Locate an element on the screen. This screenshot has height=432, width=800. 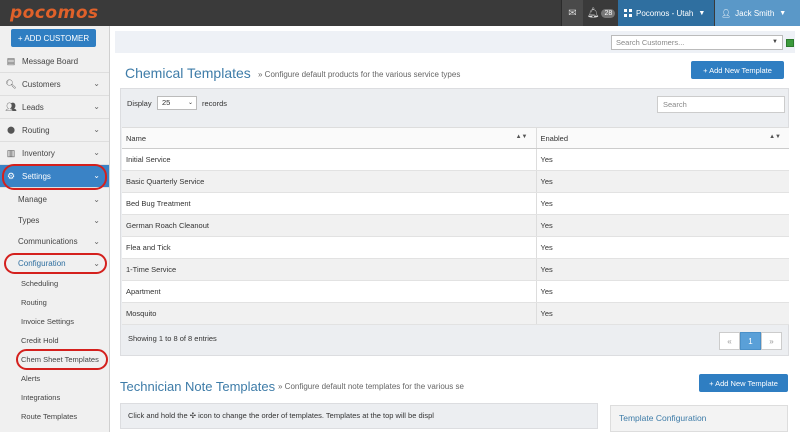
sidebar-config-routing: Routing is located at coordinates (54, 302).